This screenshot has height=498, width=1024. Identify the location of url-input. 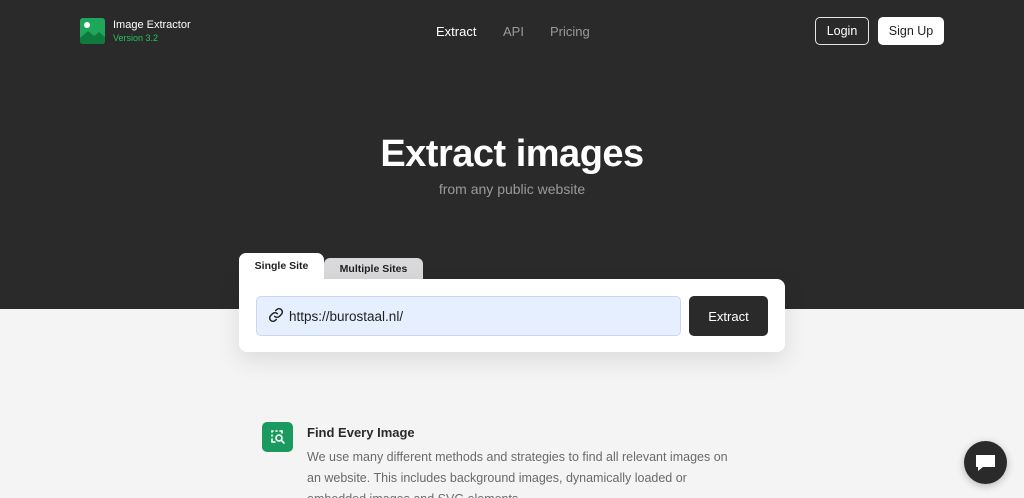
(479, 316).